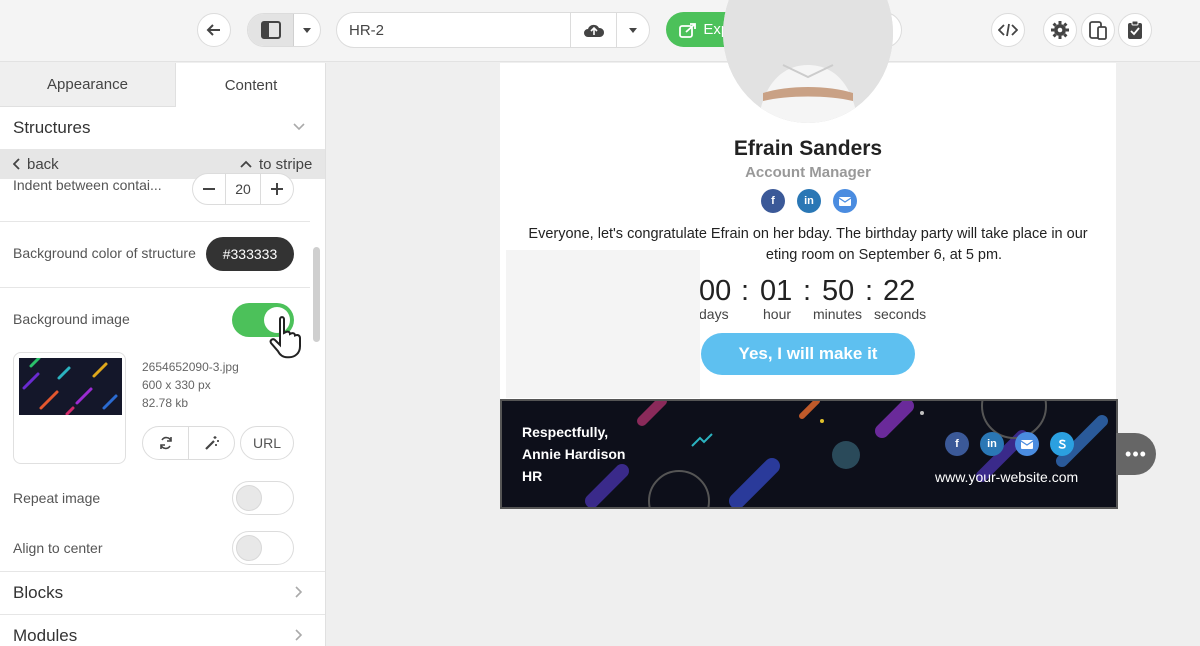 The image size is (1200, 646). I want to click on template-name-group: HR-2, so click(493, 30).